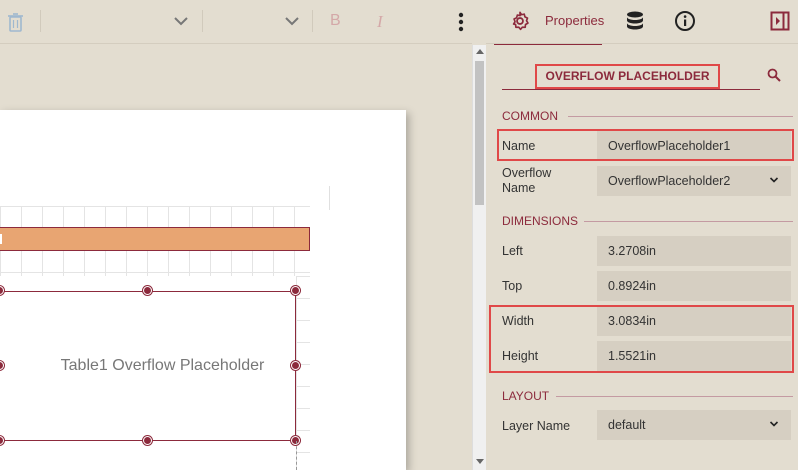 This screenshot has width=798, height=470. I want to click on overflow-placeholder: Table1 Overflow Placeholder, so click(148, 366).